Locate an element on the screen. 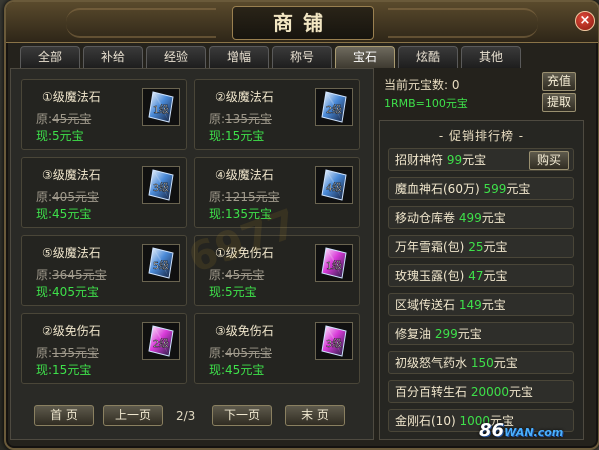 Image resolution: width=599 pixels, height=450 pixels. promo-item-name: 修复油 is located at coordinates (415, 334).